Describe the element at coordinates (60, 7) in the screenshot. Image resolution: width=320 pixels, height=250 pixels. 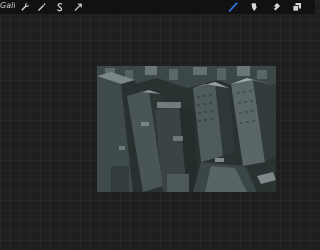
I see `selection-icon` at that location.